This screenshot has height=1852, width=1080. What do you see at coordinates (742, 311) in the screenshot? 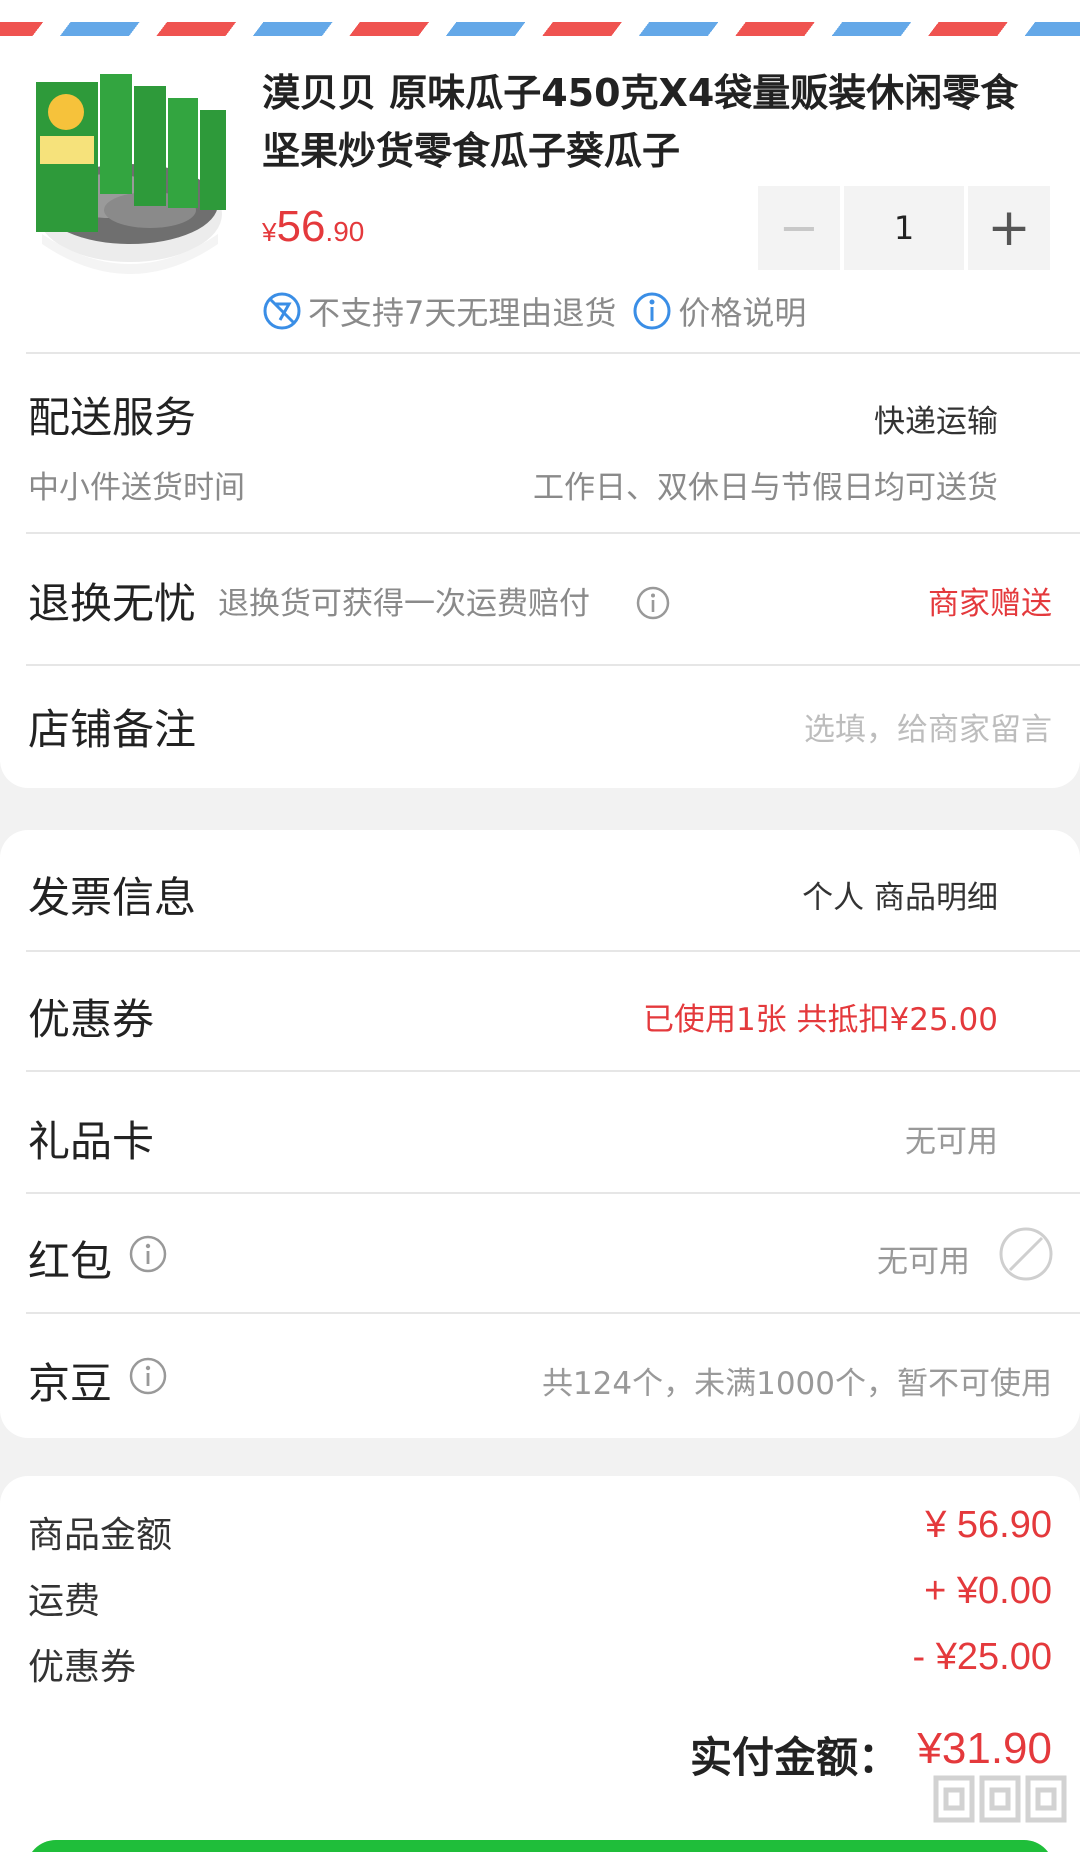
I see `price-note-link: 价格说明` at bounding box center [742, 311].